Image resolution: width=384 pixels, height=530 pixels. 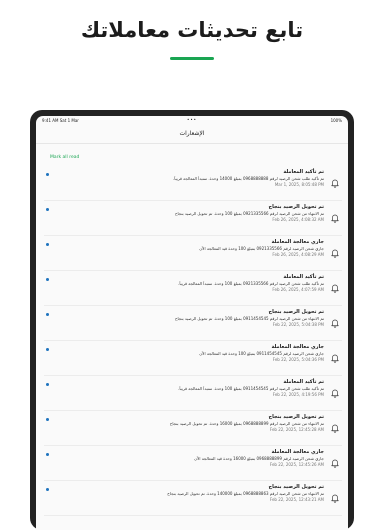 I want to click on notification-date: Feb 22, 2025, 12:45:26 AM, so click(x=296, y=464).